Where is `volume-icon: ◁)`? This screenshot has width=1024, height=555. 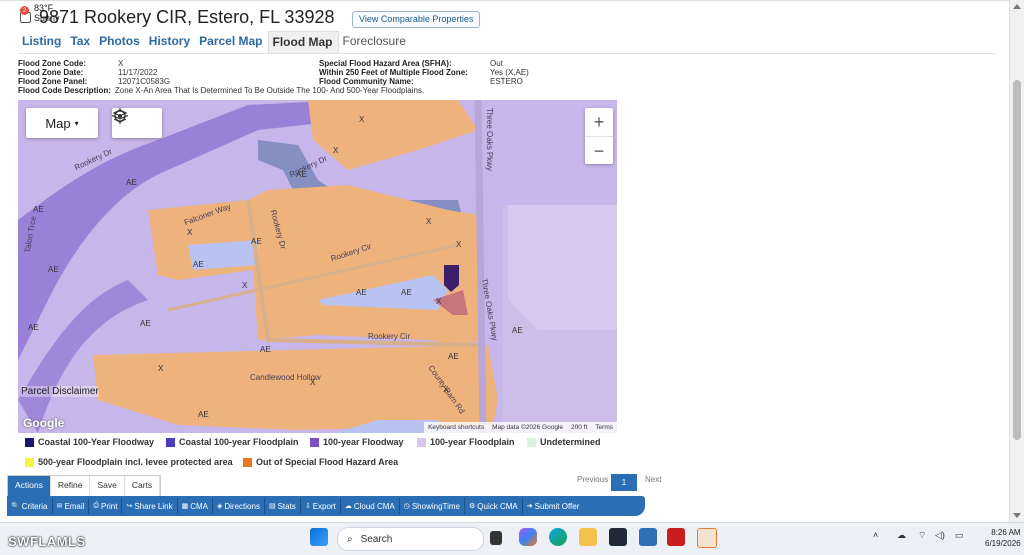 volume-icon: ◁) is located at coordinates (940, 535).